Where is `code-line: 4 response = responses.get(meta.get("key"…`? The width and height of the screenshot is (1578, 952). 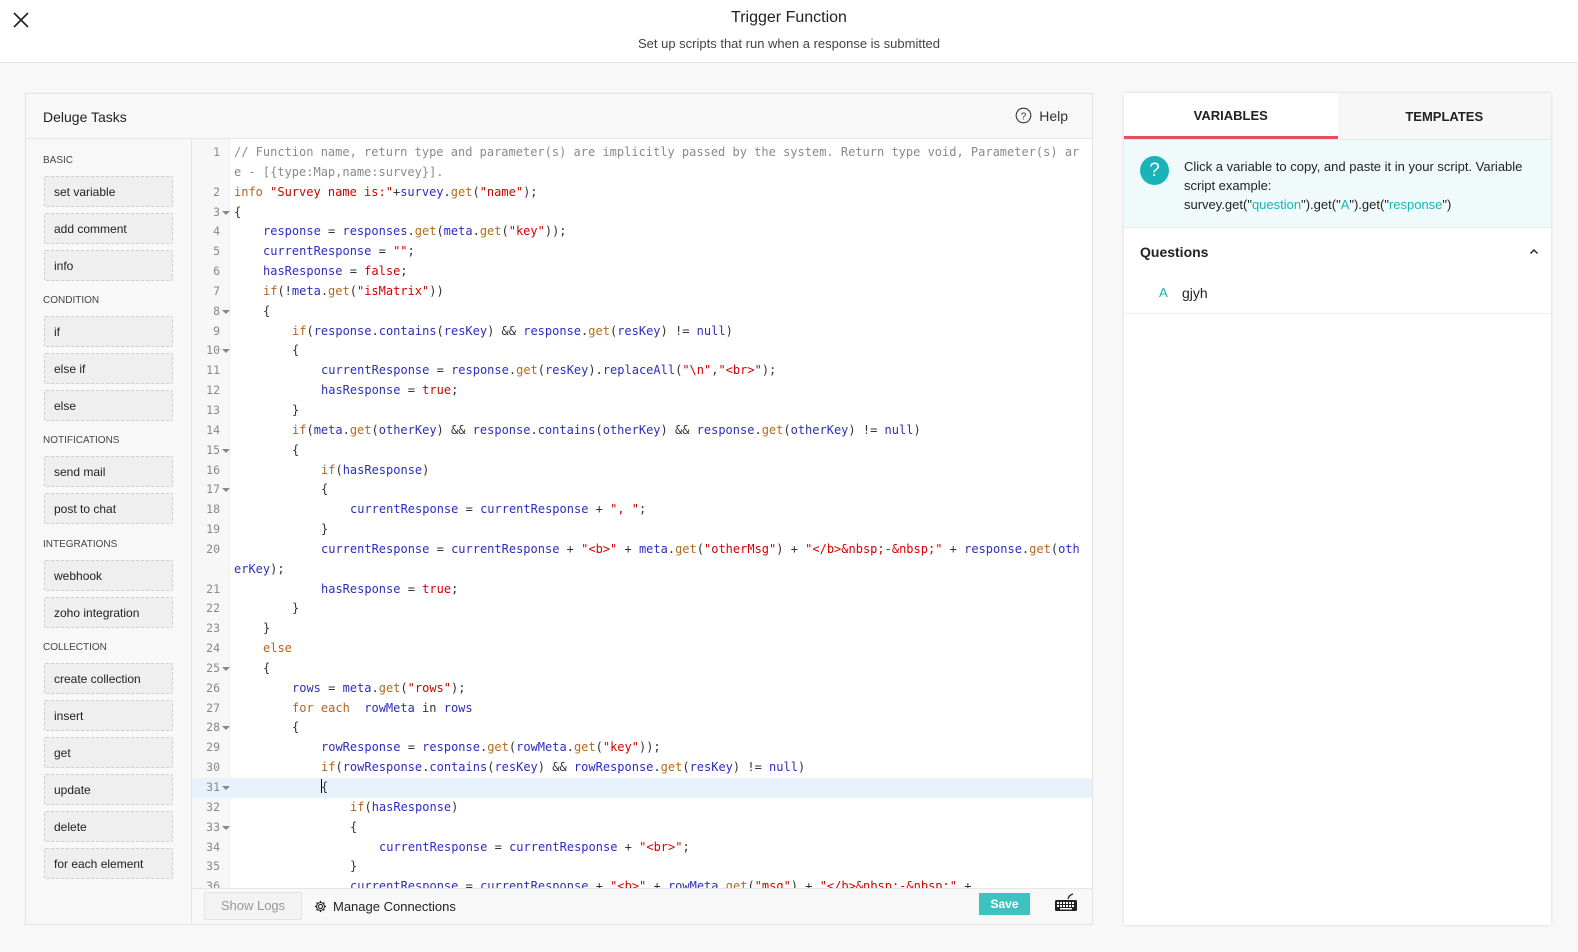 code-line: 4 response = responses.get(meta.get("key"… is located at coordinates (642, 232).